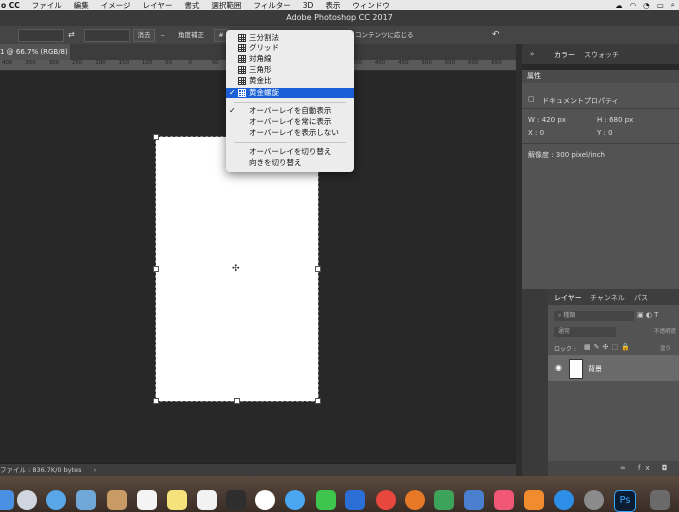 This screenshot has height=512, width=679. I want to click on crop-handle-br, so click(318, 401).